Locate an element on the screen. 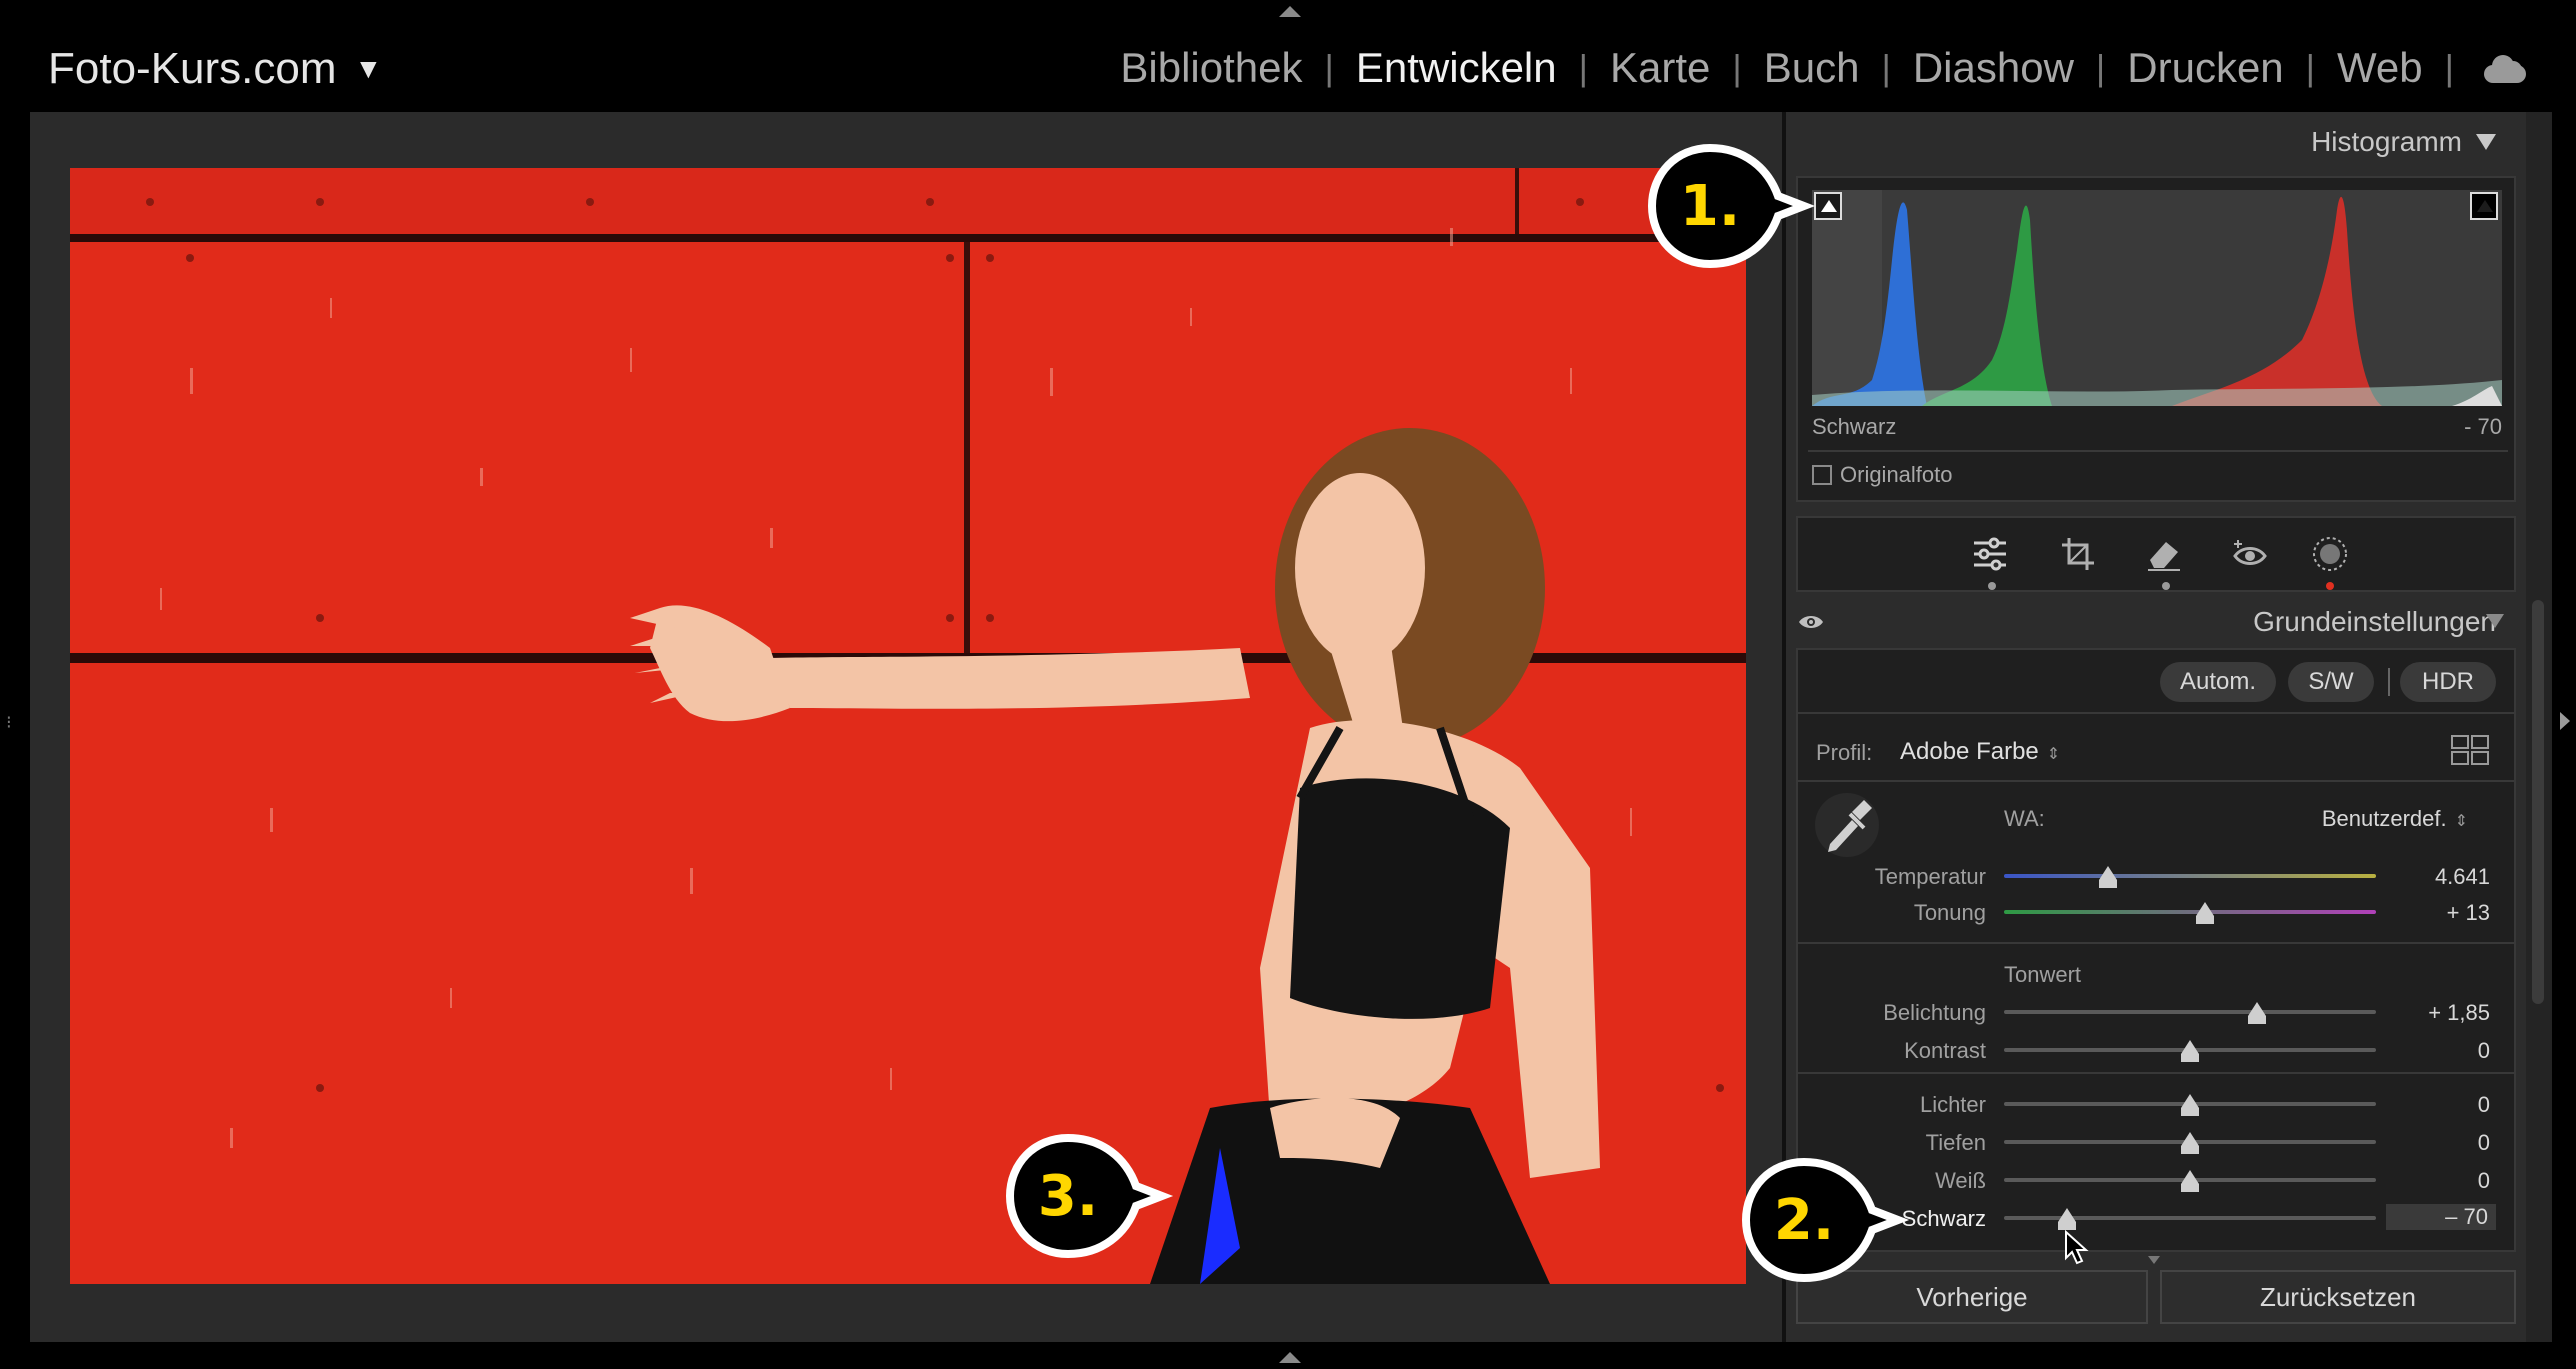 The image size is (2576, 1369). module-web: Web is located at coordinates (2380, 68).